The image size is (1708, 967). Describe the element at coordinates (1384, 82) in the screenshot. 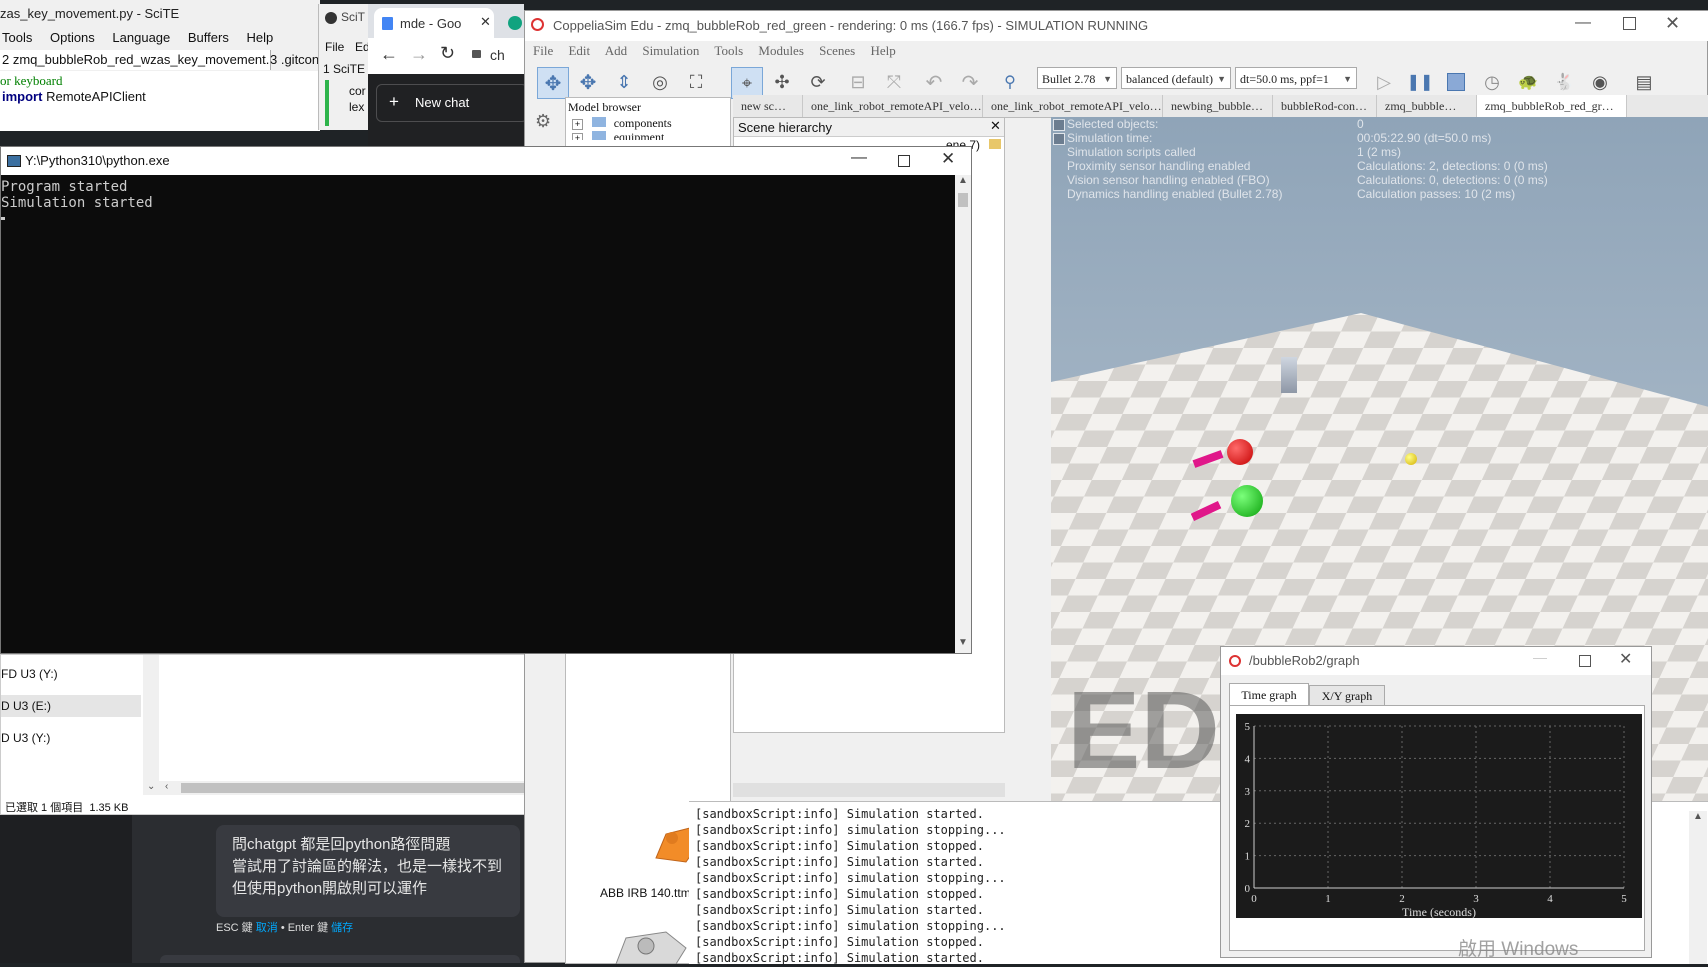

I see `play-icon: ▷` at that location.